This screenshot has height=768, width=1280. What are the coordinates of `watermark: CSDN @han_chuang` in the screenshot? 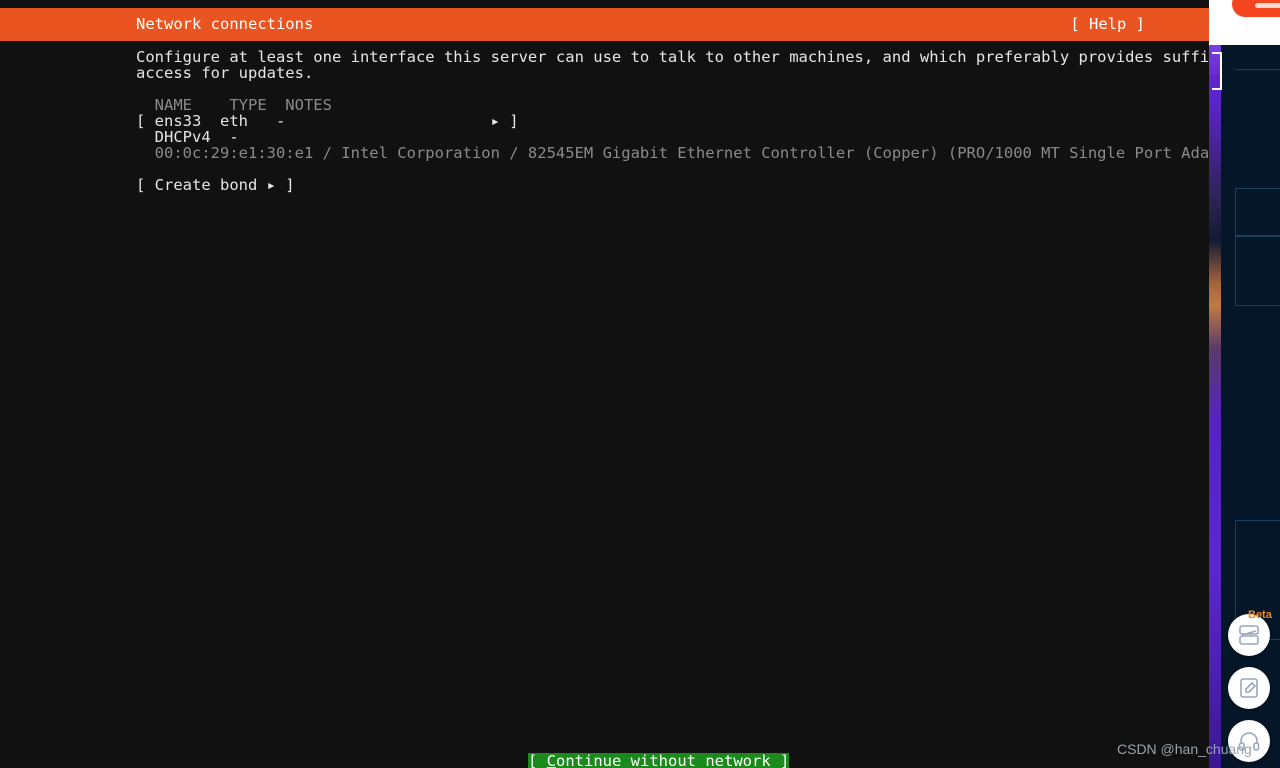 It's located at (1184, 749).